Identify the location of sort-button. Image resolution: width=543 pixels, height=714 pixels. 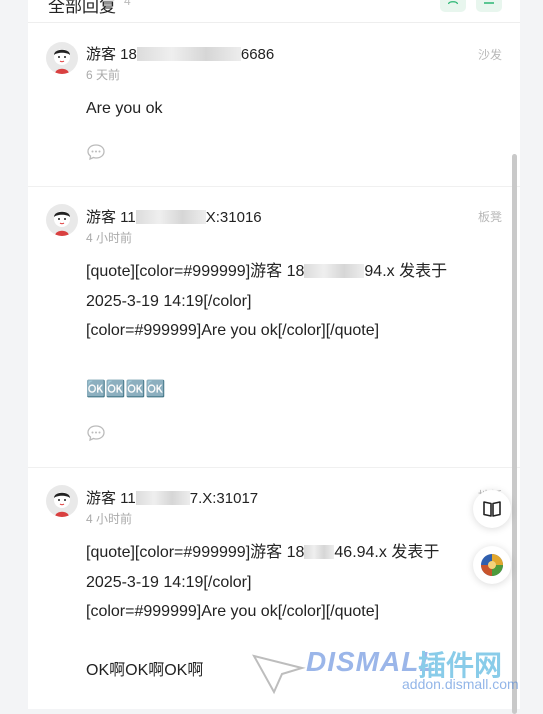
(489, 6).